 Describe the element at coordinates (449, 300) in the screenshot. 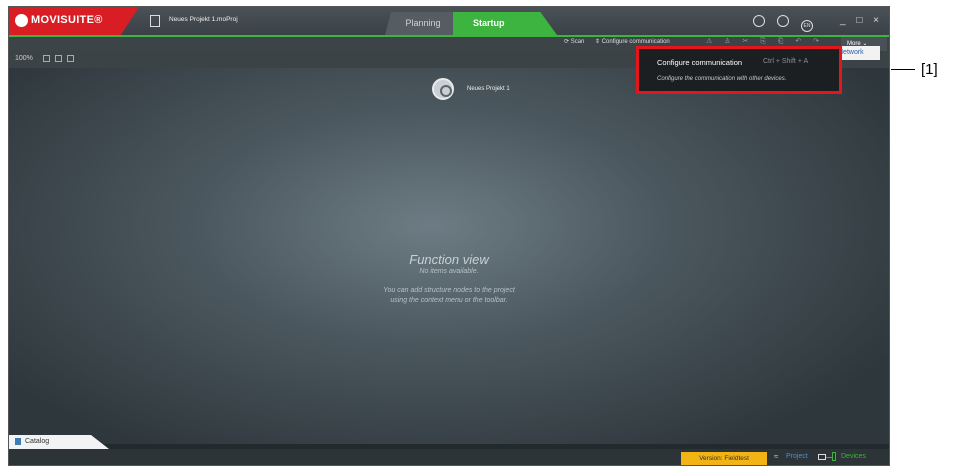

I see `function-view-hint-line2: using the context menu or the toolbar.` at that location.